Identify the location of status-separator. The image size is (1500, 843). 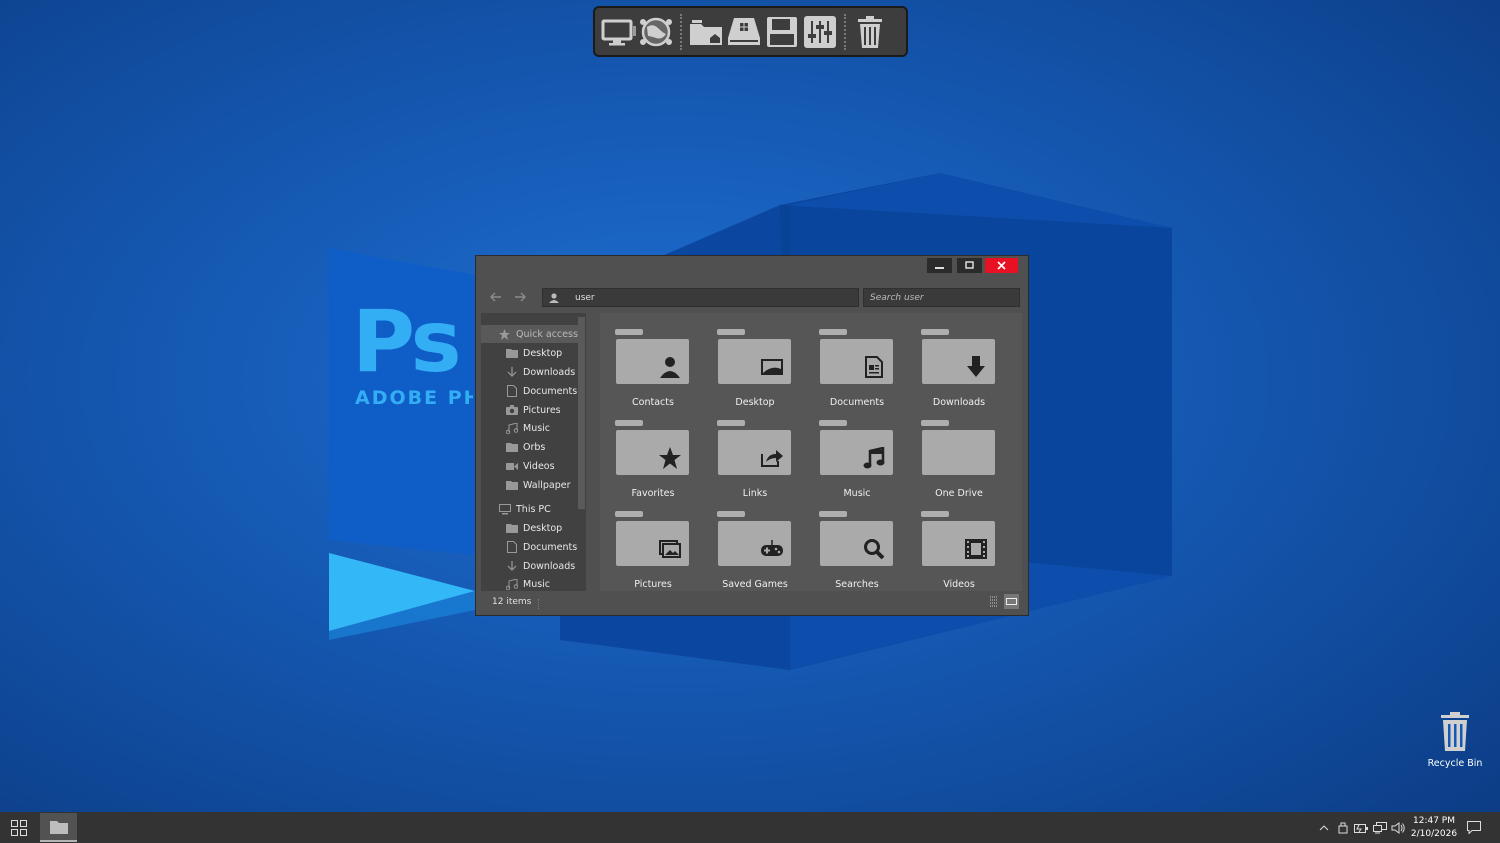
(538, 604).